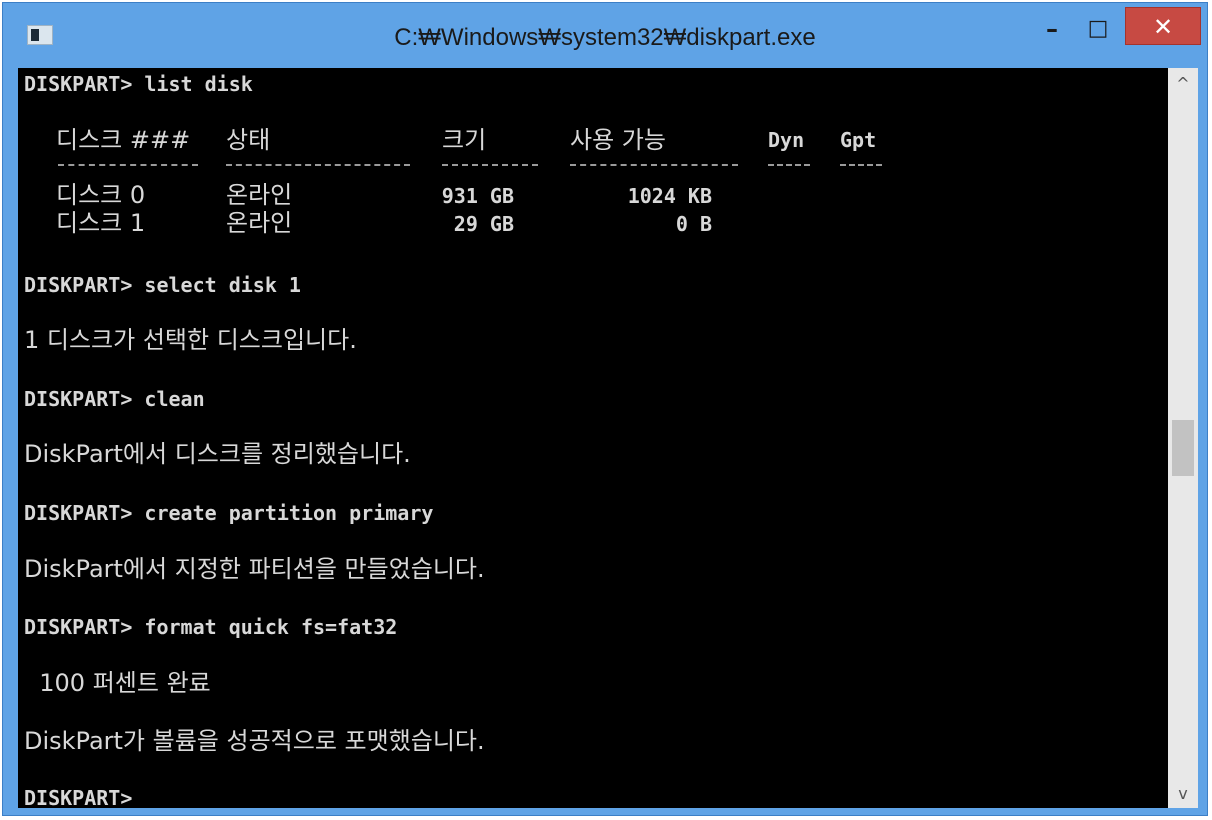 The width and height of the screenshot is (1212, 820). I want to click on window-title: C:₩Windows₩system32₩diskpart.exe, so click(605, 37).